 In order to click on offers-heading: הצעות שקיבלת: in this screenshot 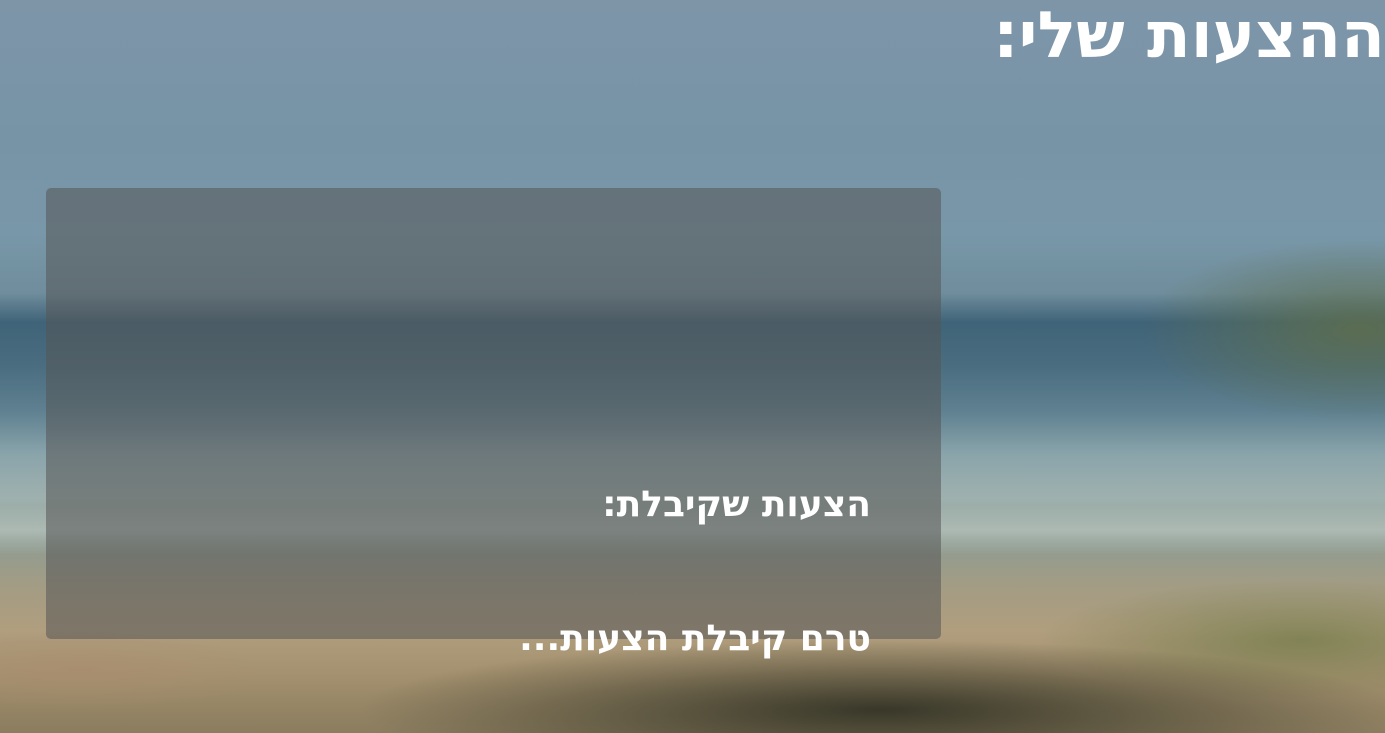, I will do `click(736, 504)`.